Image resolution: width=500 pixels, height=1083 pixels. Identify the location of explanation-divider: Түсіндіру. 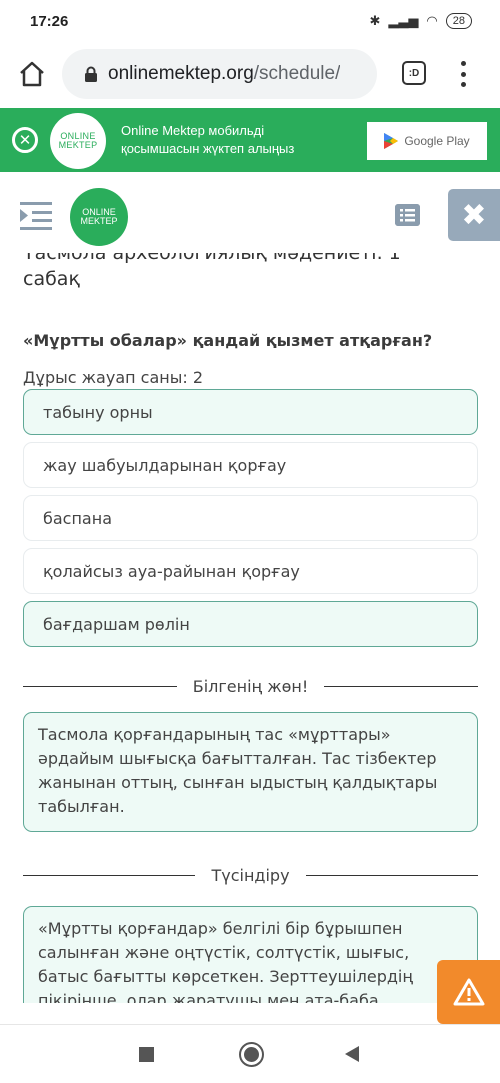
(251, 875).